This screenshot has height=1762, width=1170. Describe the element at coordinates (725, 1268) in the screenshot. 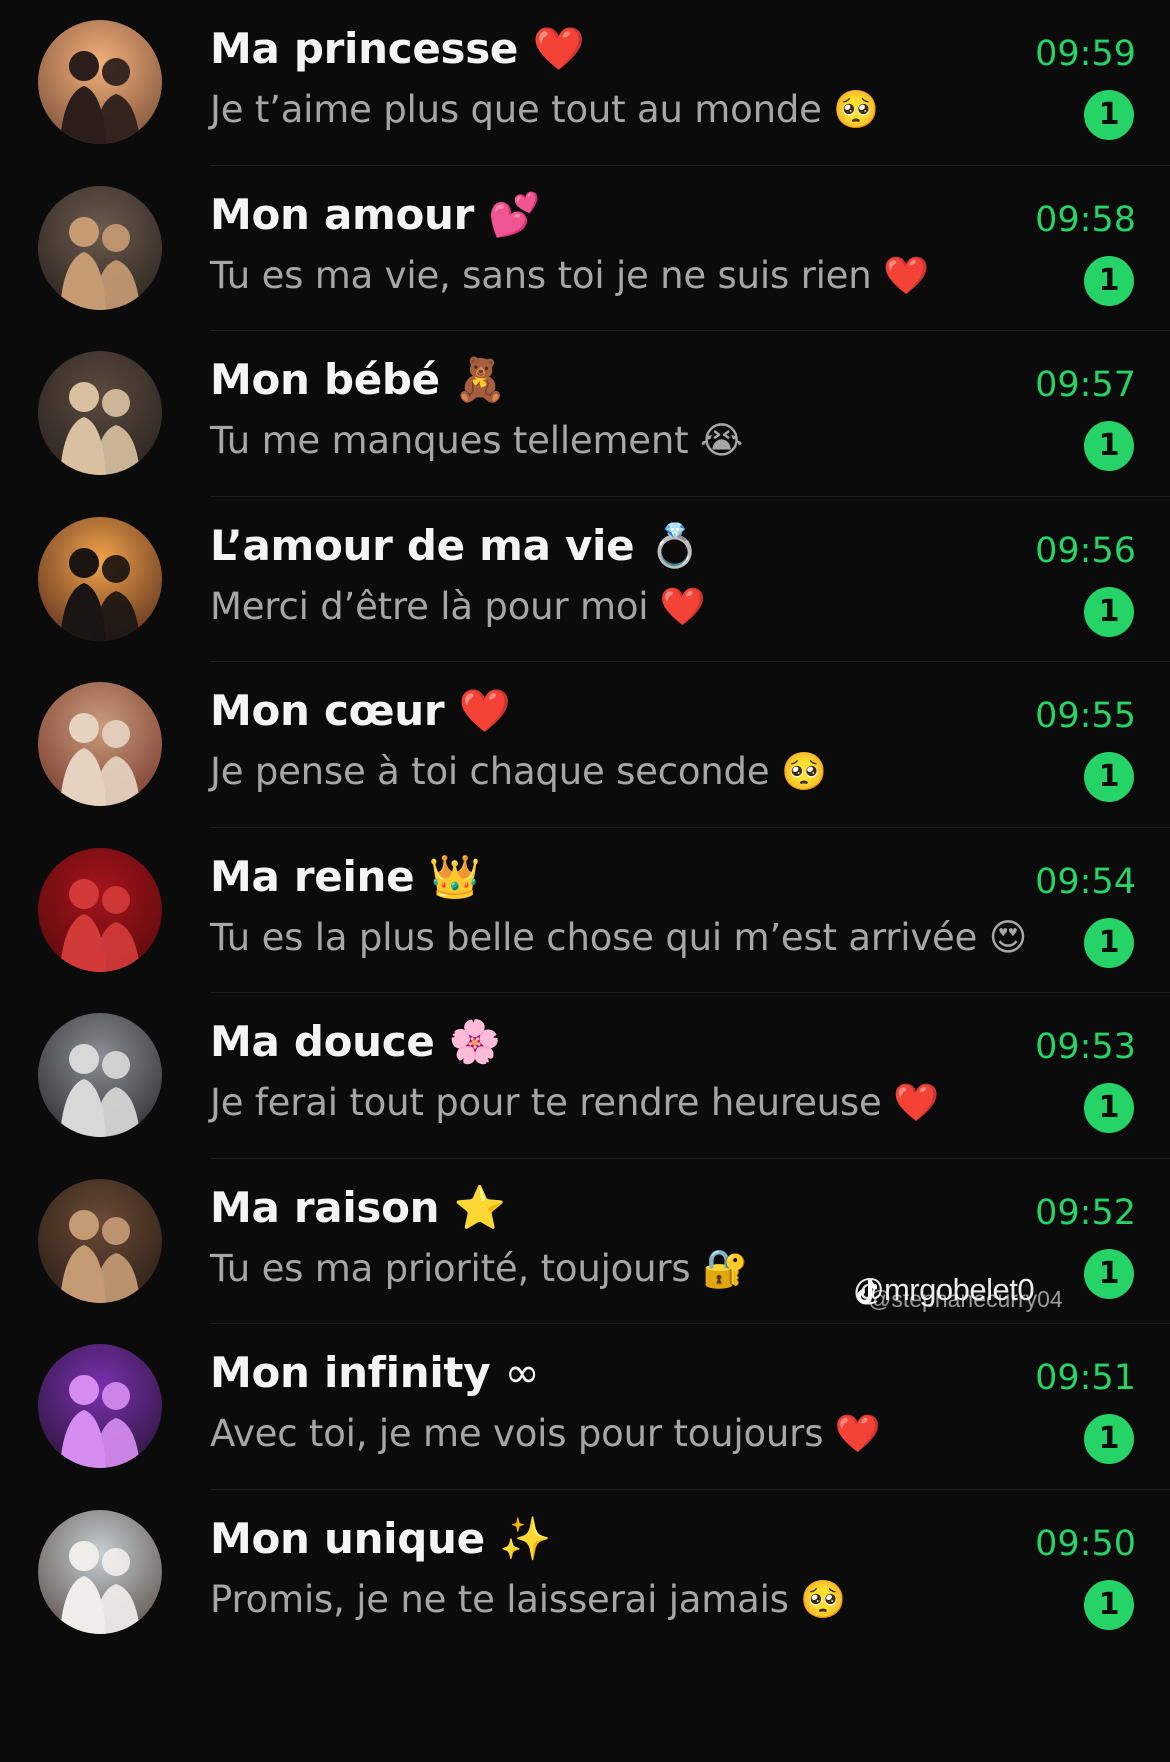

I see `lock-with-key-icon: 🔐` at that location.